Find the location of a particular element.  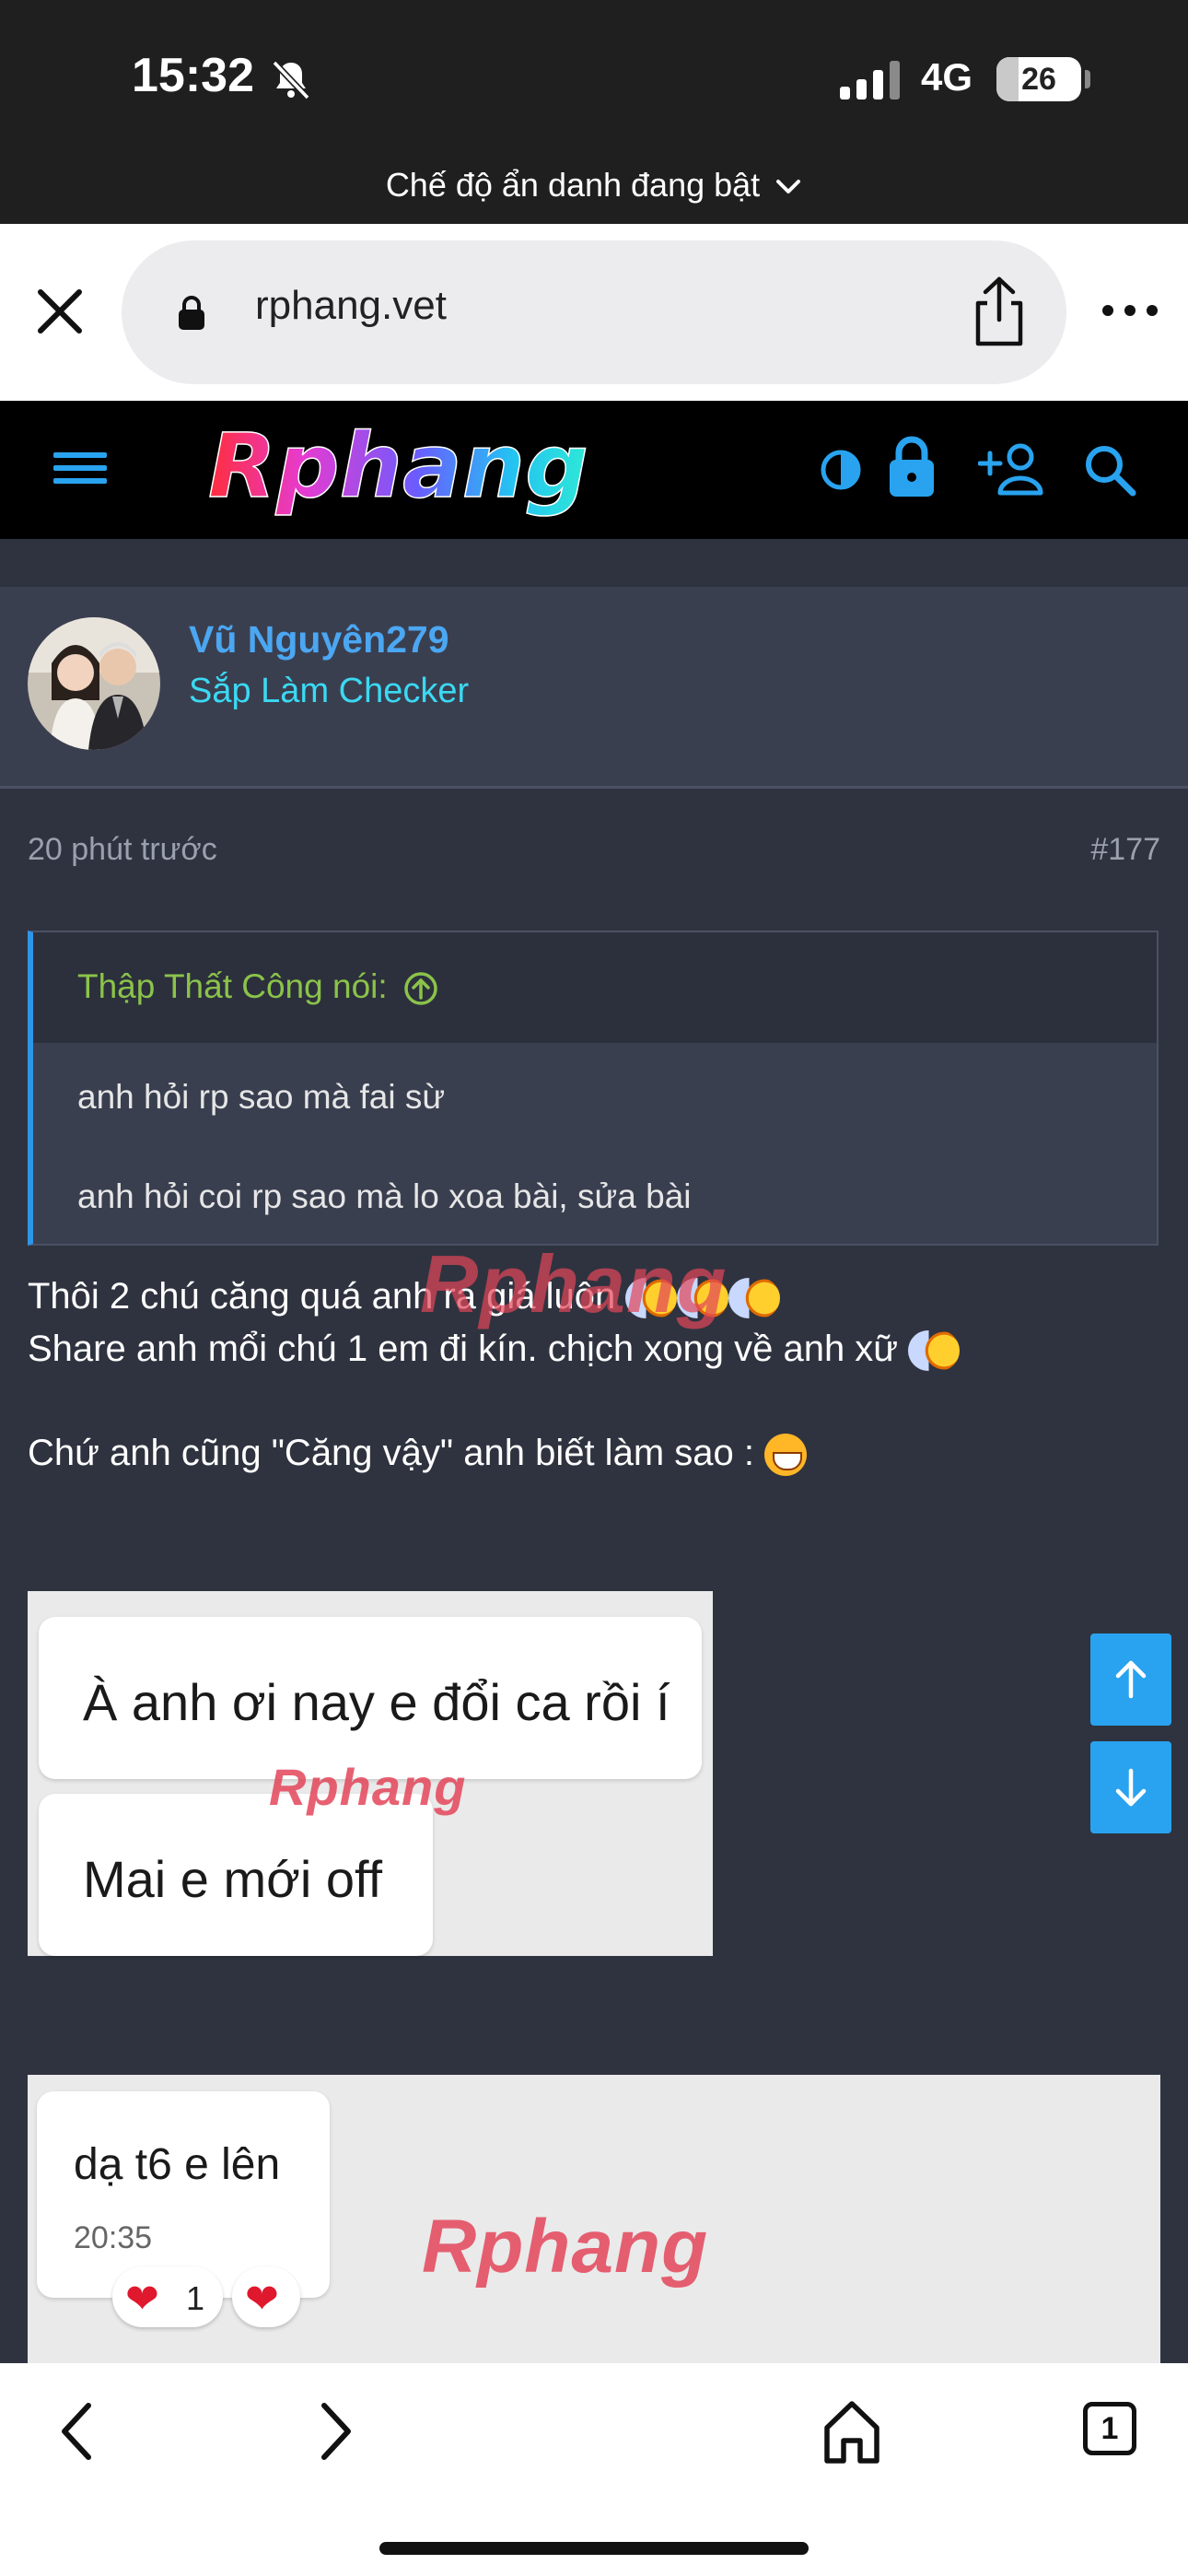

back-button is located at coordinates (77, 2431).